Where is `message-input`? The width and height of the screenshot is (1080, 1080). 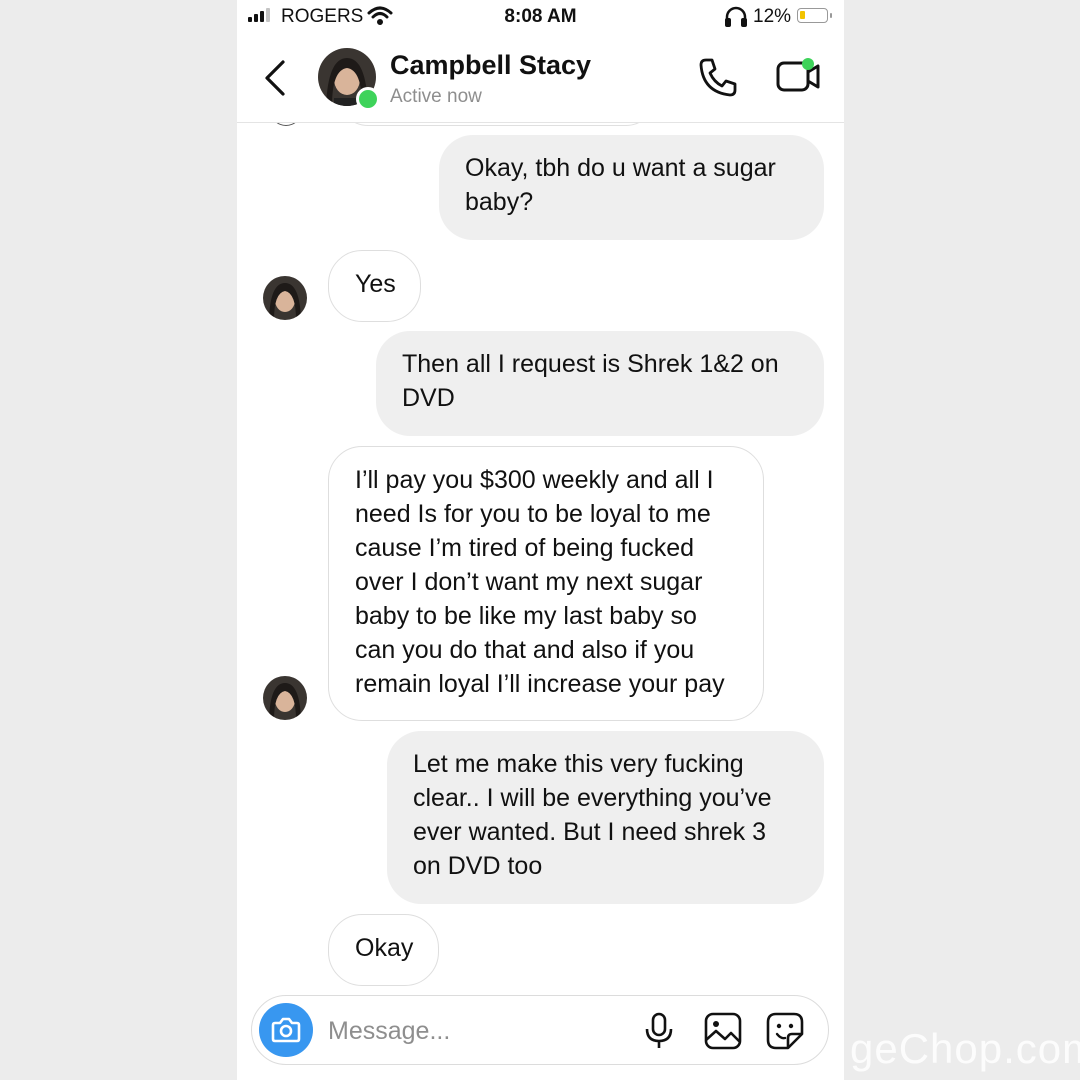
message-input is located at coordinates (473, 1031).